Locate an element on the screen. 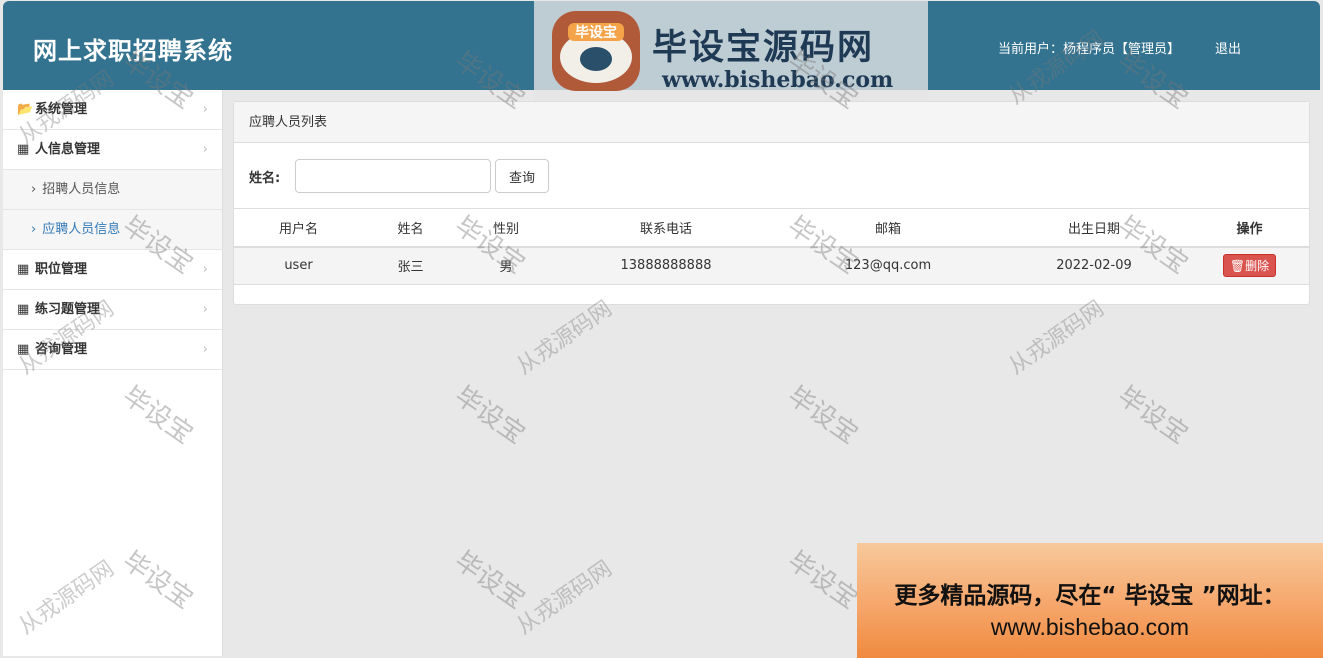 The width and height of the screenshot is (1323, 658). delete-button: 🗑删除 is located at coordinates (1249, 266).